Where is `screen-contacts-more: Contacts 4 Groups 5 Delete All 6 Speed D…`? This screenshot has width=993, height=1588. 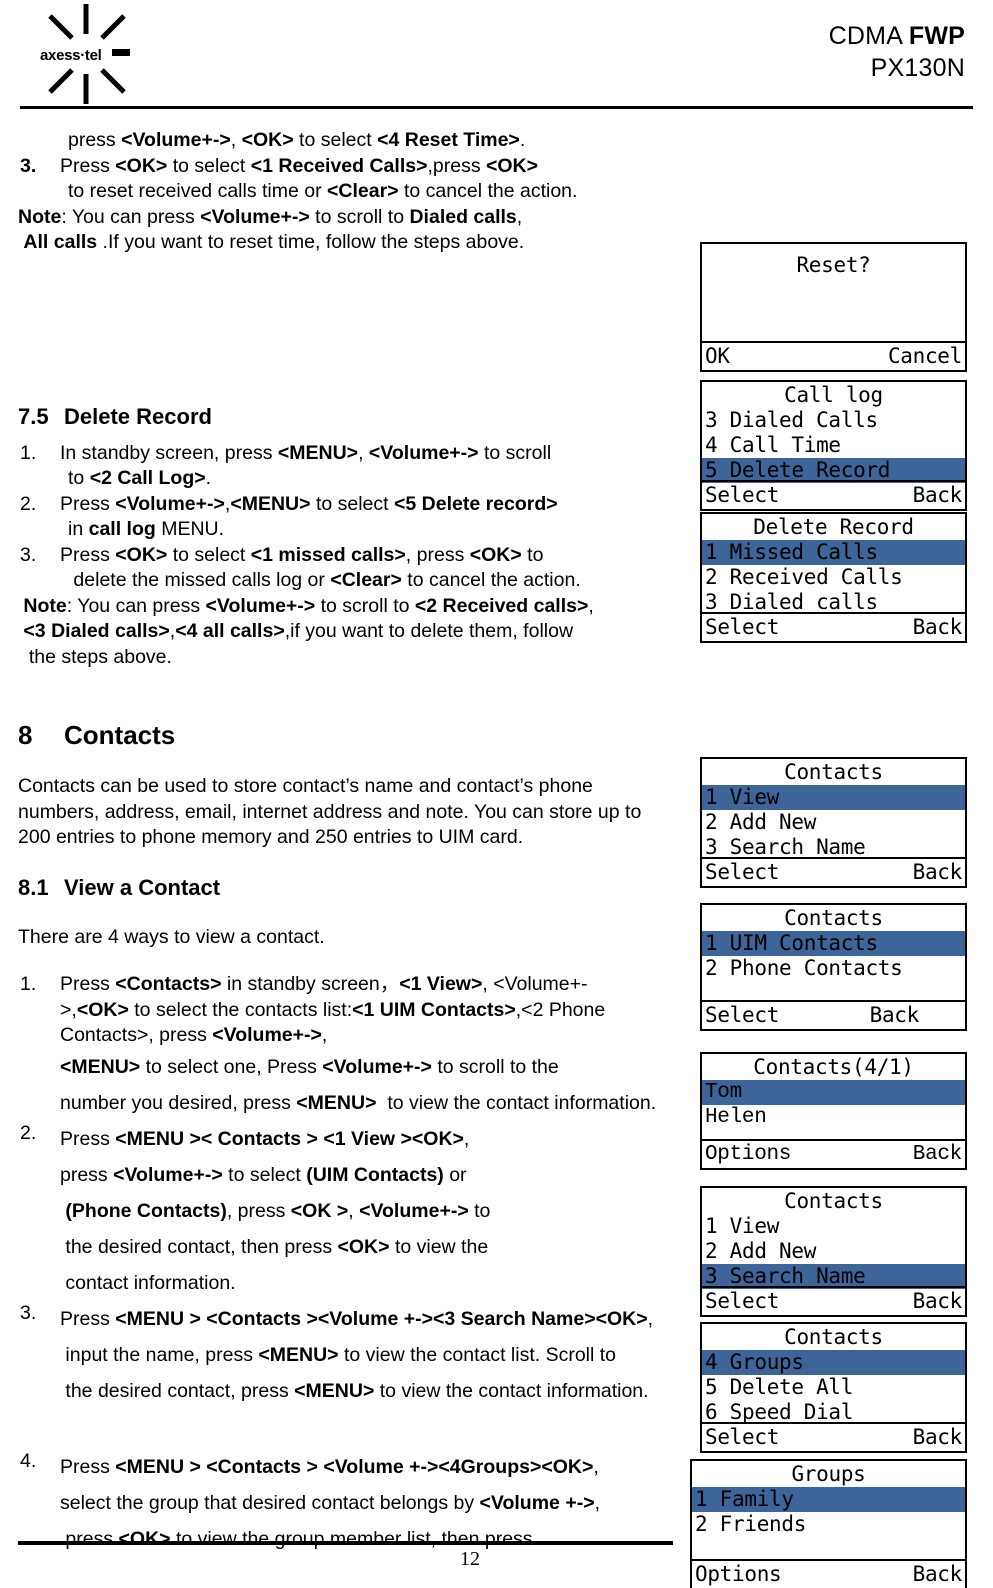 screen-contacts-more: Contacts 4 Groups 5 Delete All 6 Speed D… is located at coordinates (833, 1387).